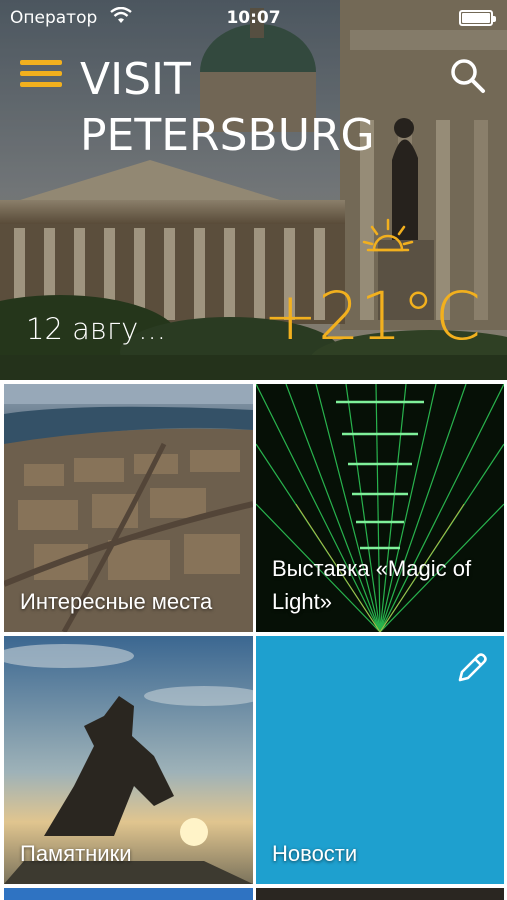 The height and width of the screenshot is (900, 507). What do you see at coordinates (372, 585) in the screenshot?
I see `tile-label: Выставка «Magic of Light»` at bounding box center [372, 585].